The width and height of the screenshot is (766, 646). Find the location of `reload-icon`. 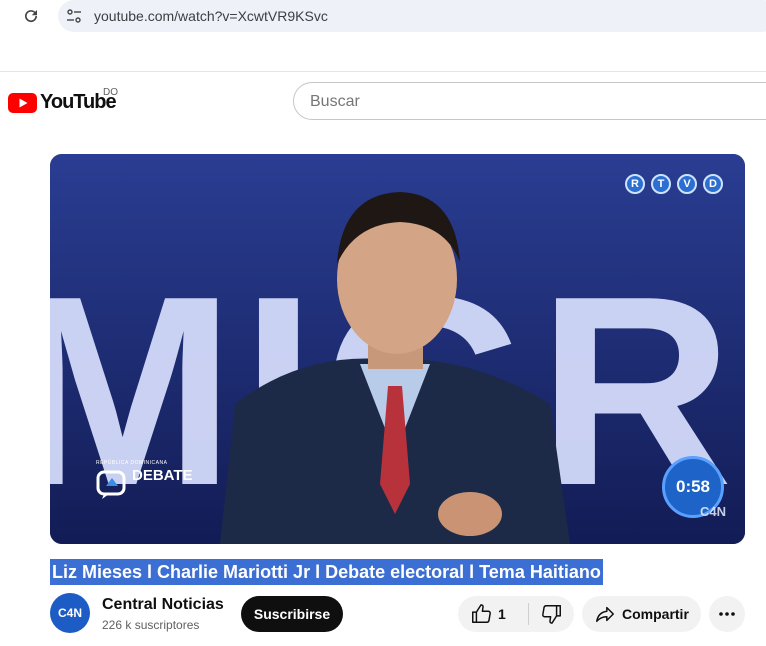

reload-icon is located at coordinates (31, 16).